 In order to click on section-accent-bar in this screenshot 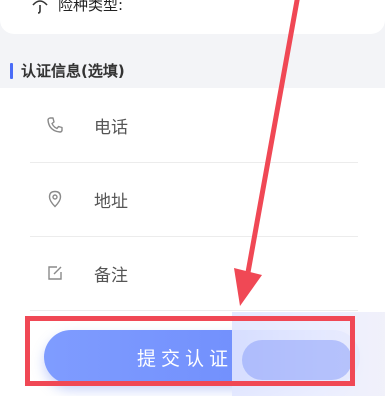, I will do `click(11, 70)`.